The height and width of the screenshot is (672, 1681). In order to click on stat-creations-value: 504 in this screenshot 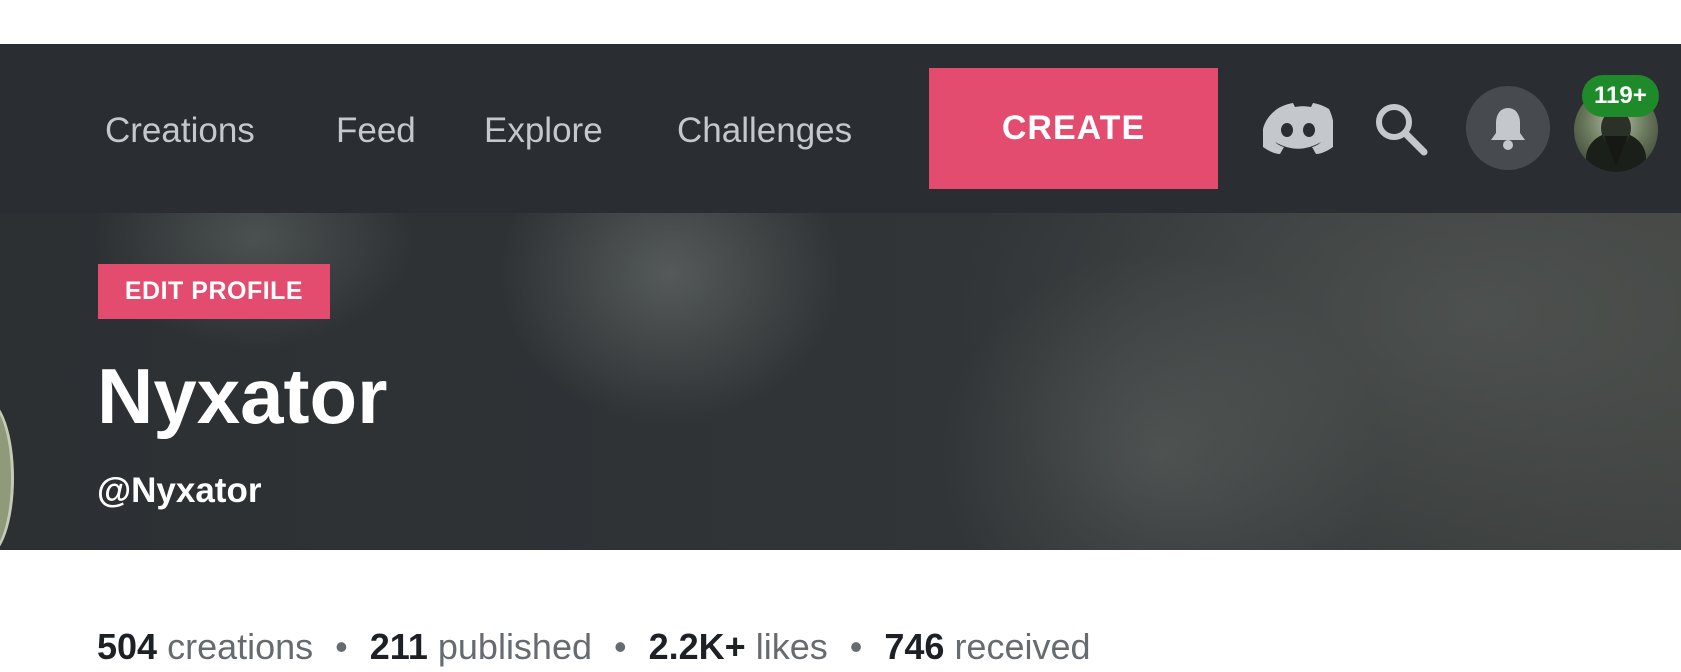, I will do `click(127, 646)`.